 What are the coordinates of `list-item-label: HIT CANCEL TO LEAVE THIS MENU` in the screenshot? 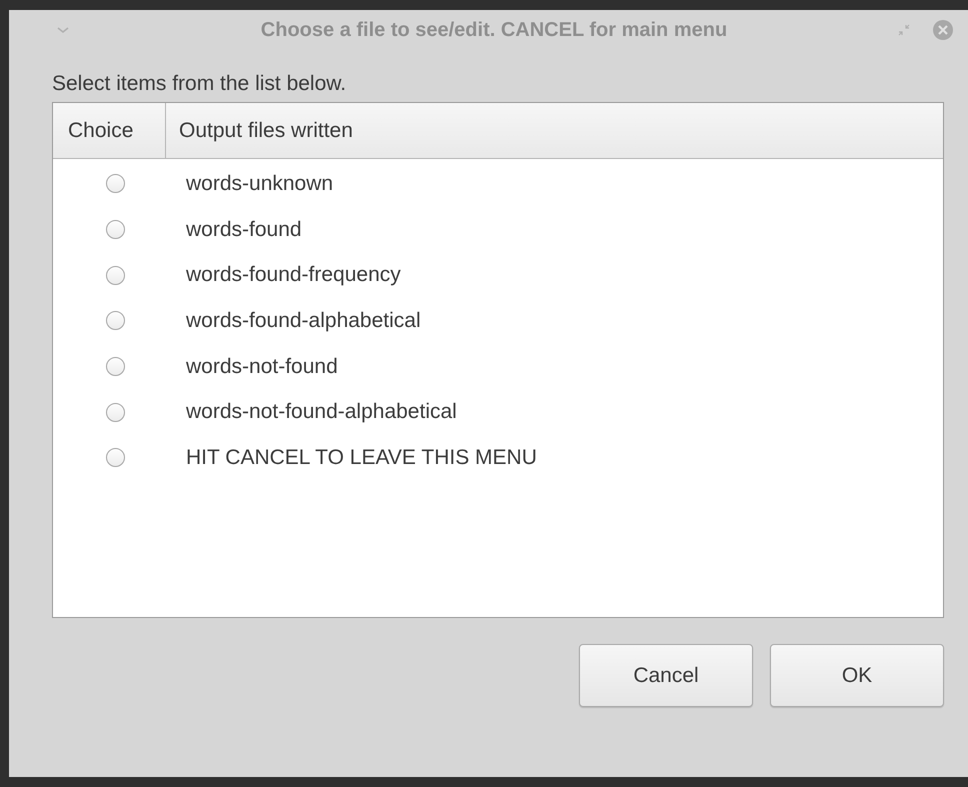 It's located at (357, 458).